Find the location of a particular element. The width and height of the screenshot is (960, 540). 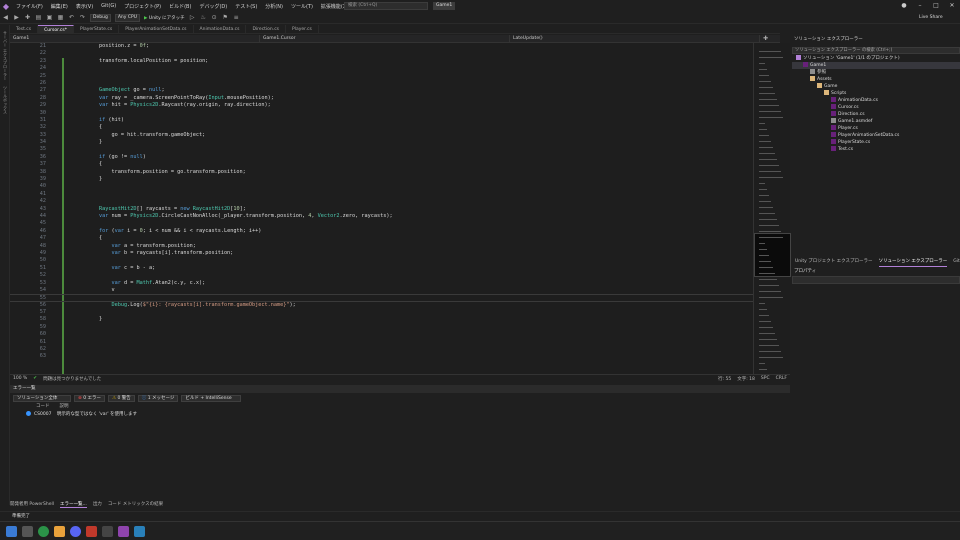

code-line: 58} is located at coordinates (381, 319).